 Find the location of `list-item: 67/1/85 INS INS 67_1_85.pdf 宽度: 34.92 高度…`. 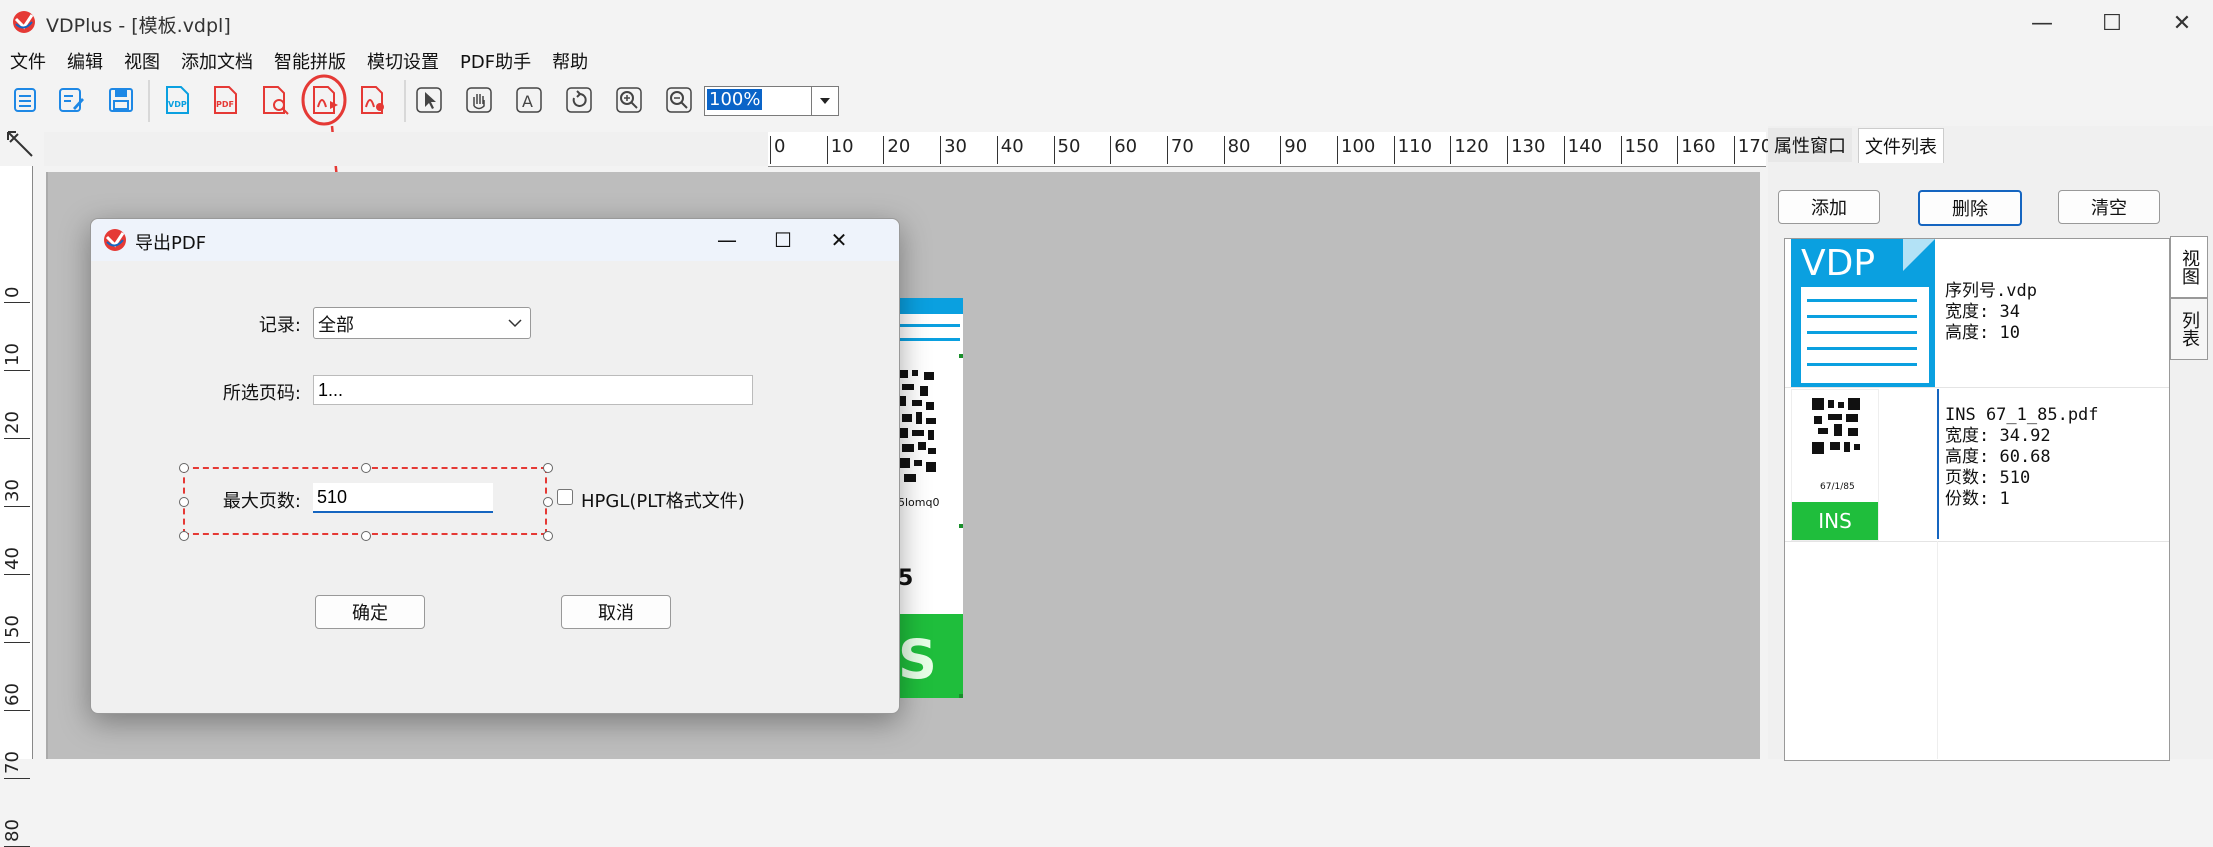

list-item: 67/1/85 INS INS 67_1_85.pdf 宽度: 34.92 高度… is located at coordinates (1977, 465).